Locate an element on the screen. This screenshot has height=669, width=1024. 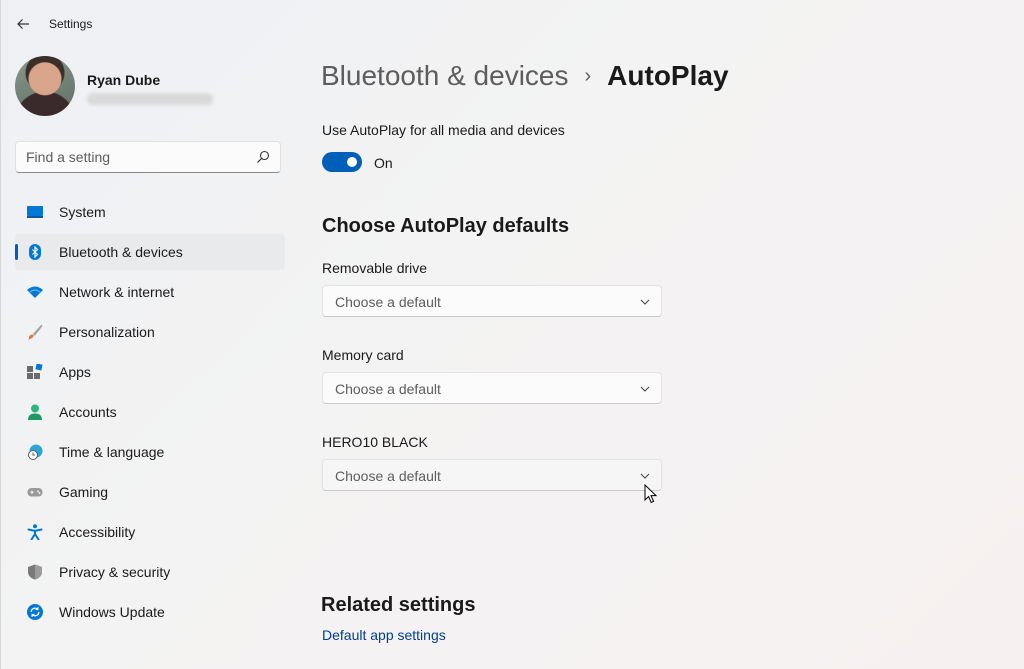
sidebar-item-personalization: Personalization is located at coordinates (150, 332).